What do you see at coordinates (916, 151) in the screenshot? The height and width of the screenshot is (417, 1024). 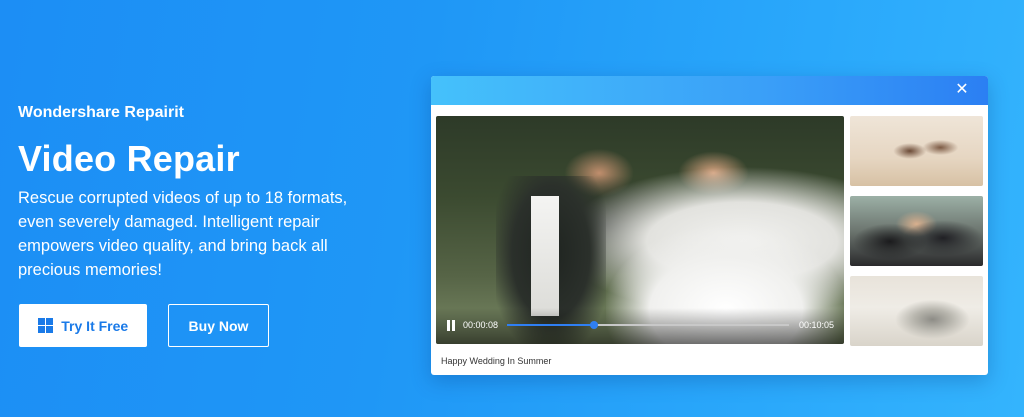 I see `family-celebration-thumbnail` at bounding box center [916, 151].